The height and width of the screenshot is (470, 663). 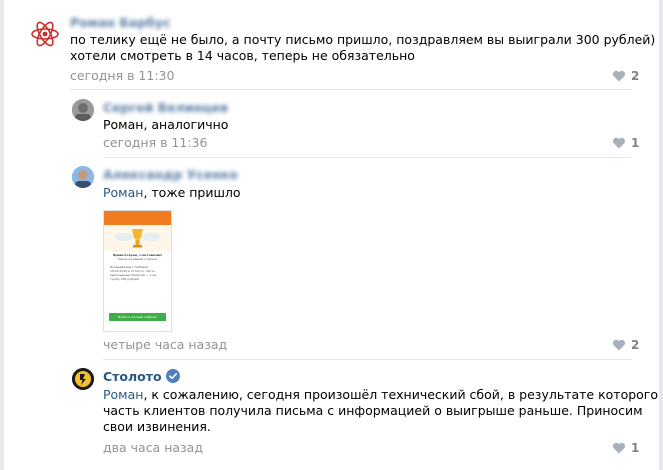 What do you see at coordinates (153, 447) in the screenshot?
I see `comment-timestamp: два часа назад` at bounding box center [153, 447].